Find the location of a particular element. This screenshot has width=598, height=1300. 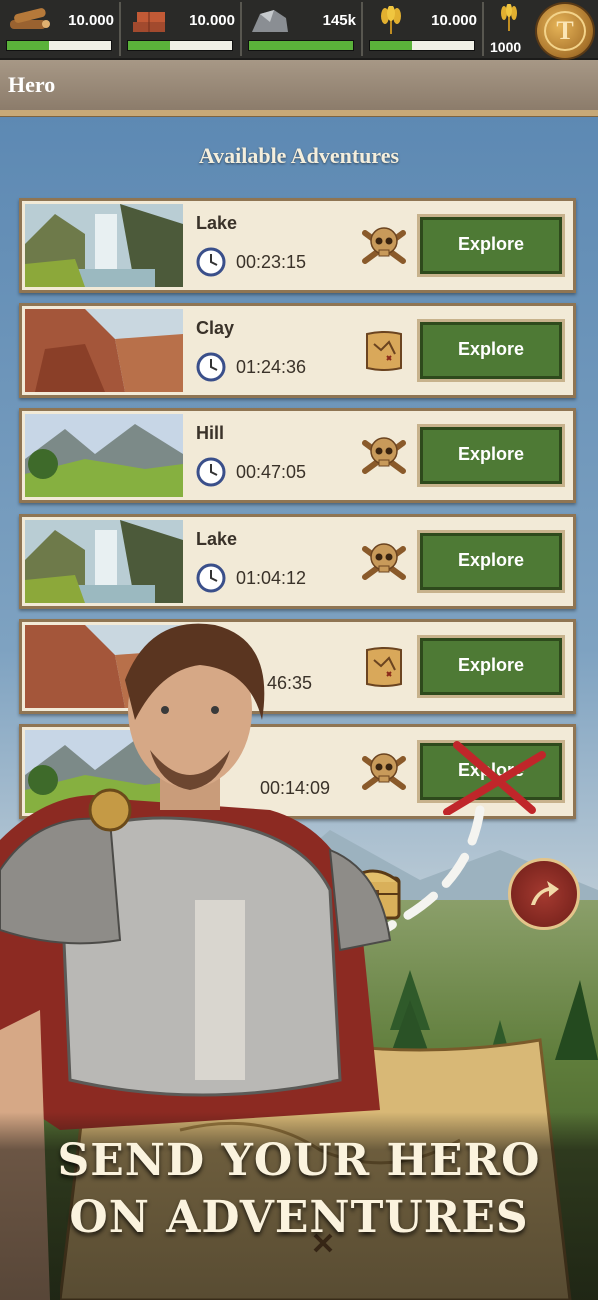

section-title: Available Adventures is located at coordinates (299, 155).